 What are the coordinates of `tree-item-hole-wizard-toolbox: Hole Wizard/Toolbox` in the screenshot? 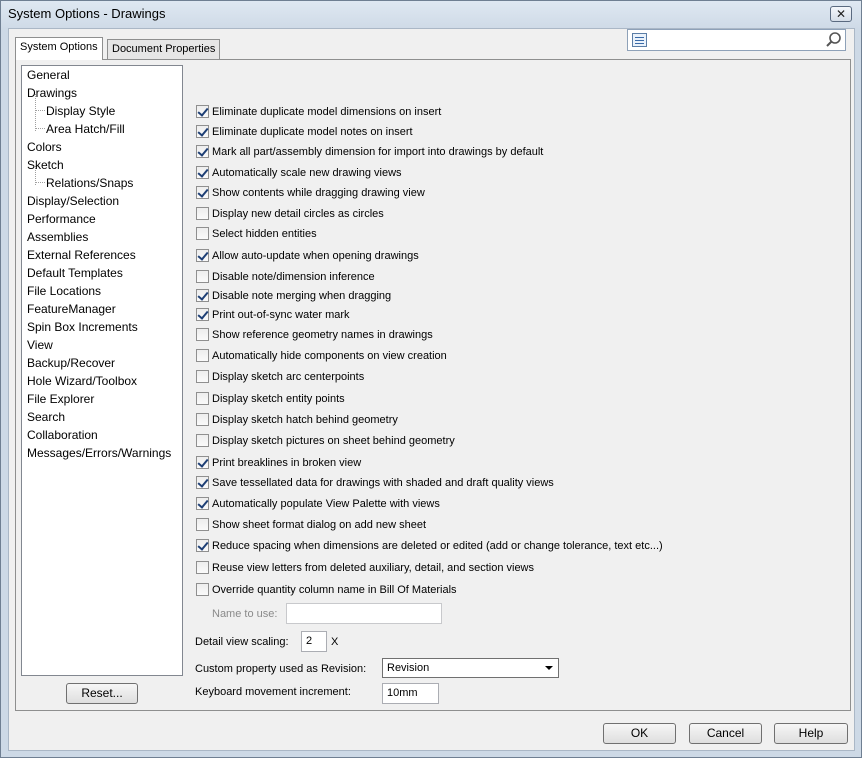 It's located at (82, 381).